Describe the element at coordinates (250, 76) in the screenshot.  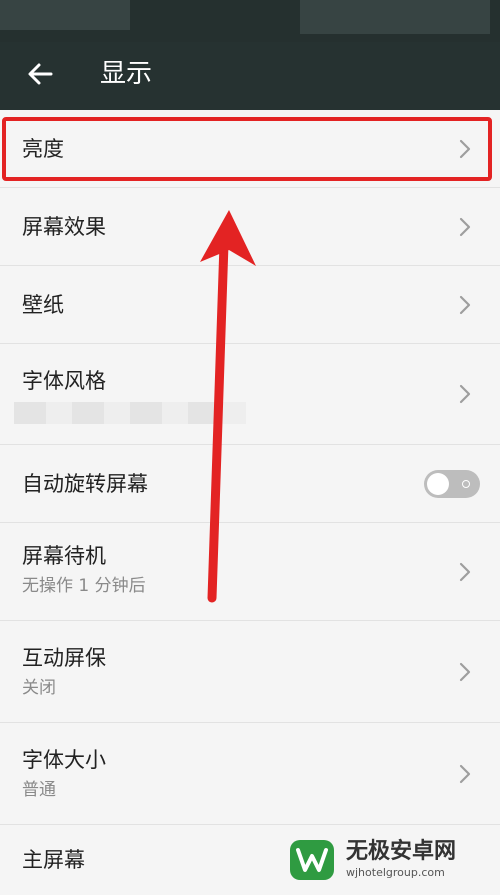
I see `app-bar: 显示` at that location.